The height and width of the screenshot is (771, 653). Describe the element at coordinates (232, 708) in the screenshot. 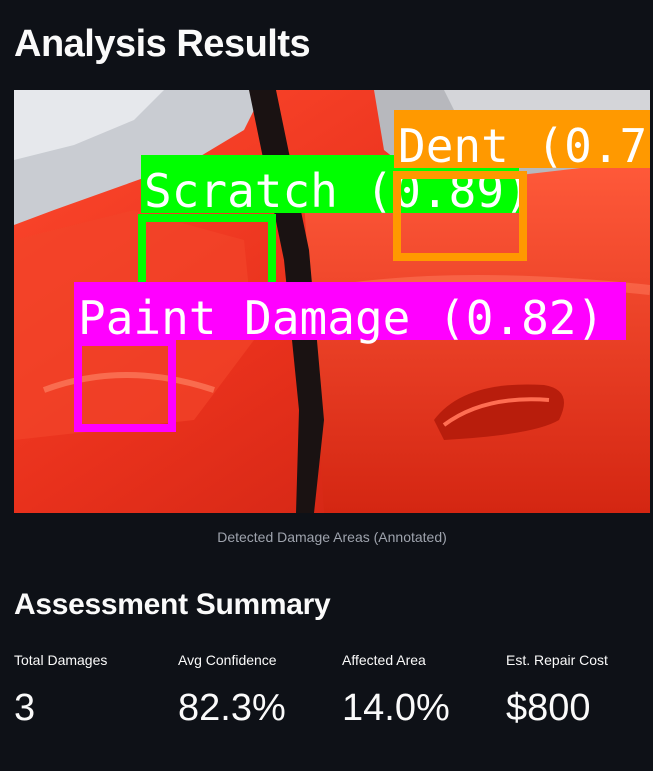

I see `metric-value: 82.3%` at that location.